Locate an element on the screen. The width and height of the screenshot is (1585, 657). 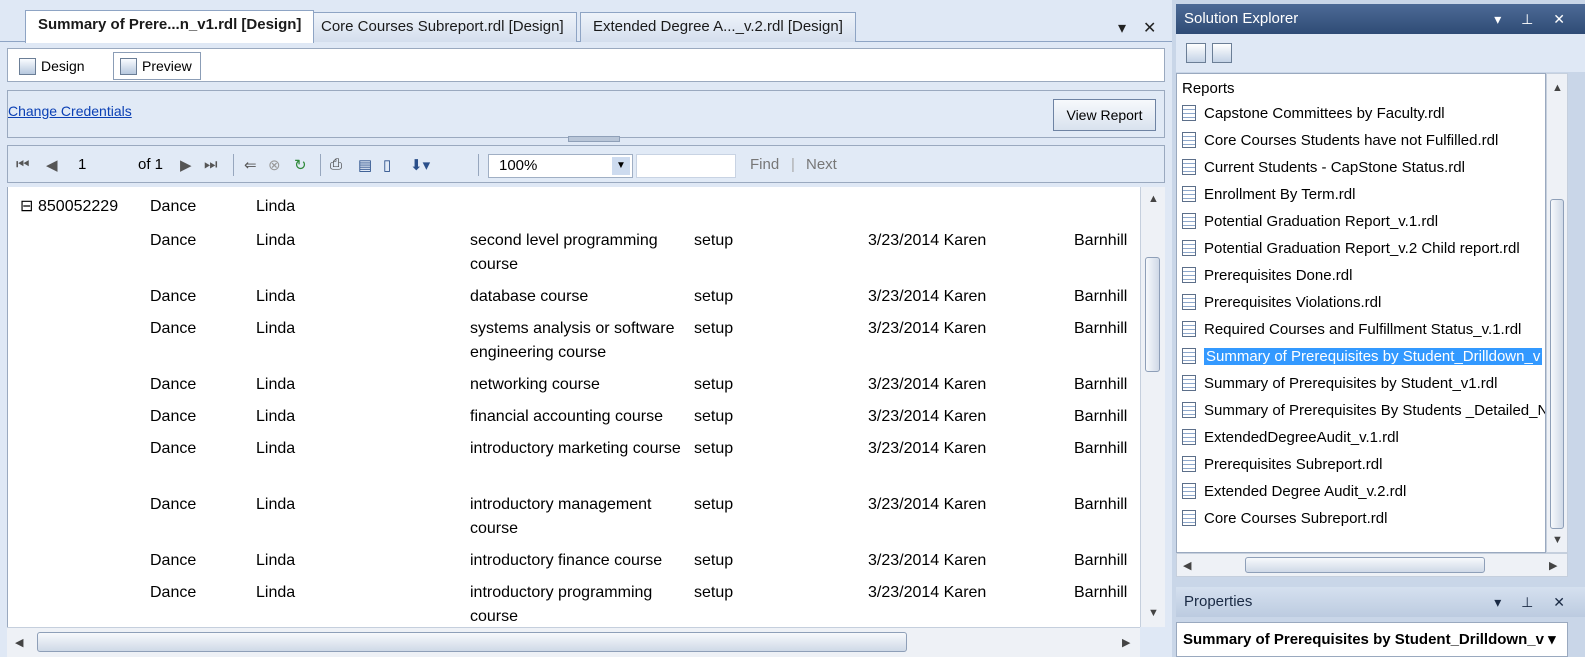
tab-overflow-icon: ▾ is located at coordinates (1122, 28).